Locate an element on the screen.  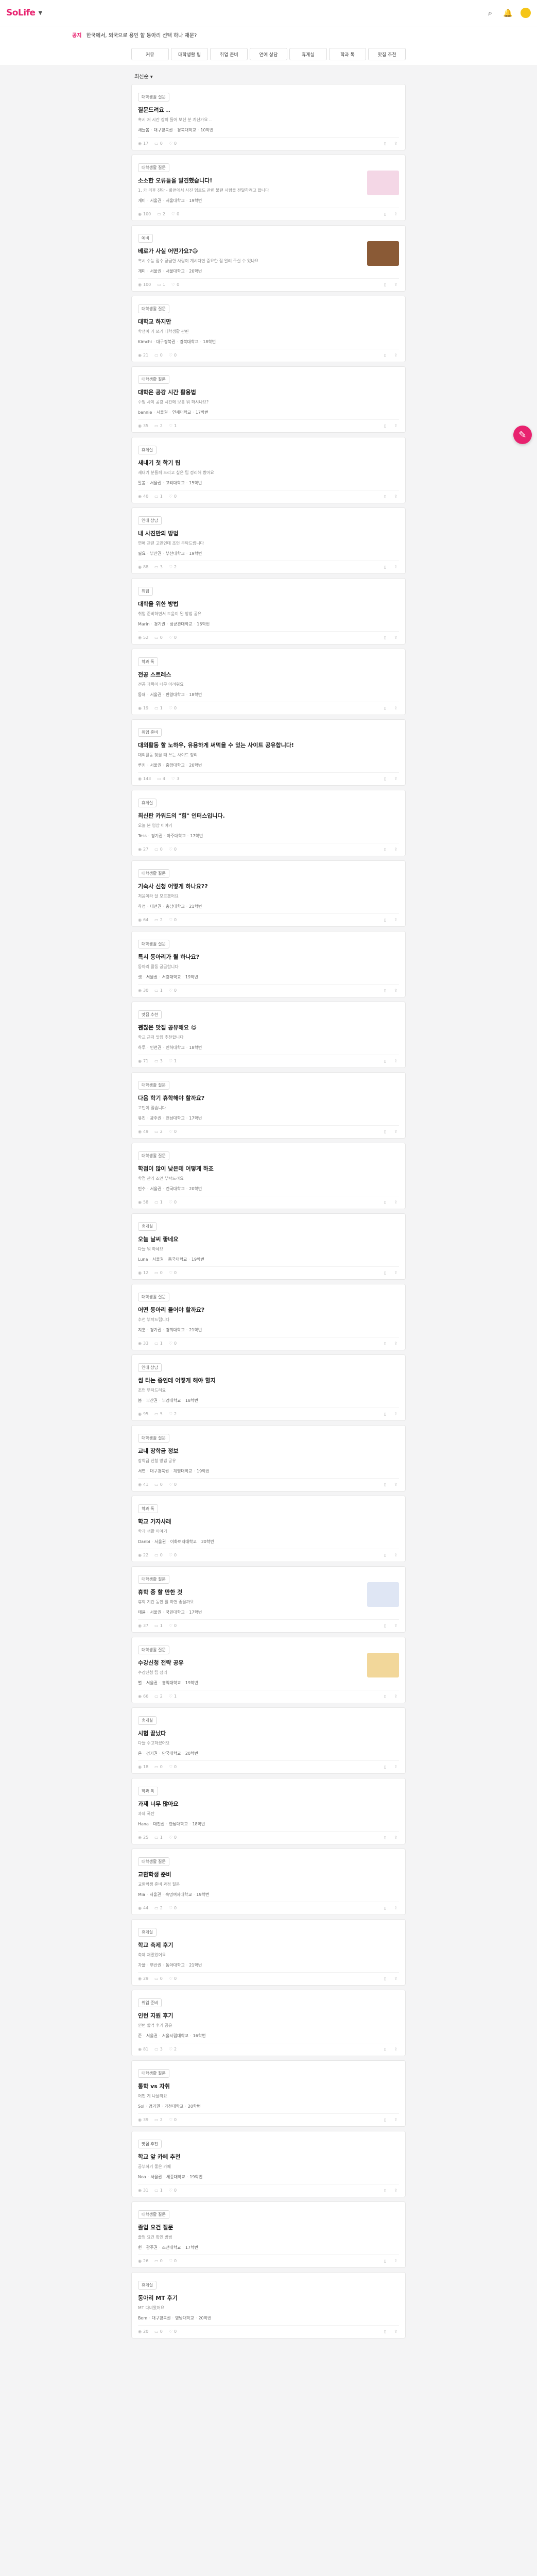
post-title: 학점이 많이 낮은데 어떻게 하죠 is located at coordinates (268, 1168).